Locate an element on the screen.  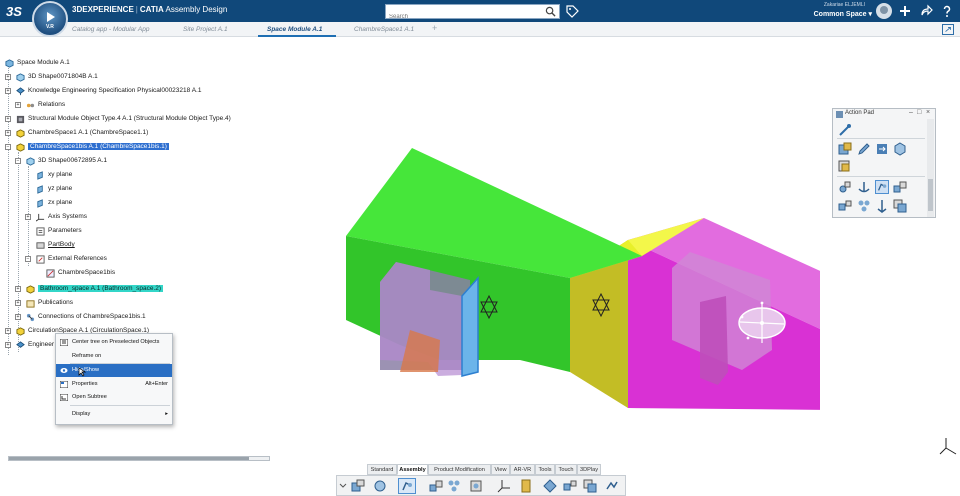
menu-item-center-tree: Center tree on Preselected Objects is located at coordinates (114, 342).